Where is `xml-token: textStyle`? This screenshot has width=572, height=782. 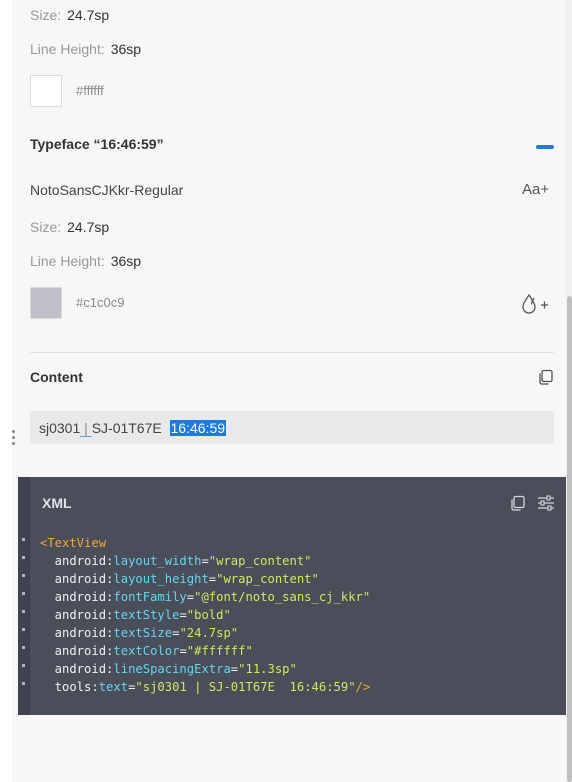 xml-token: textStyle is located at coordinates (146, 615).